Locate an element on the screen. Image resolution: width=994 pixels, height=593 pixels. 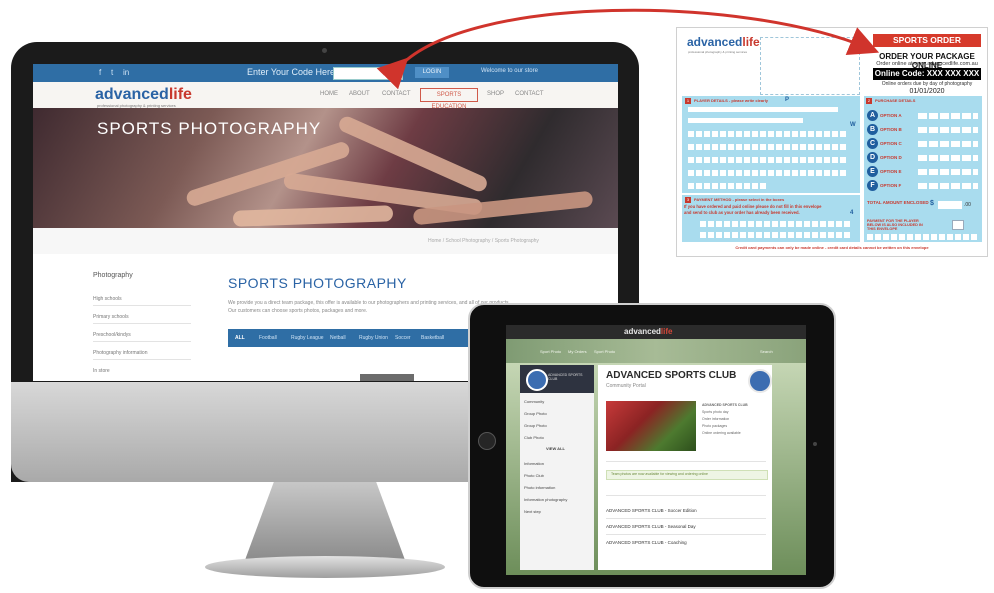
nav-item-shop: SHOP is located at coordinates (495, 94).